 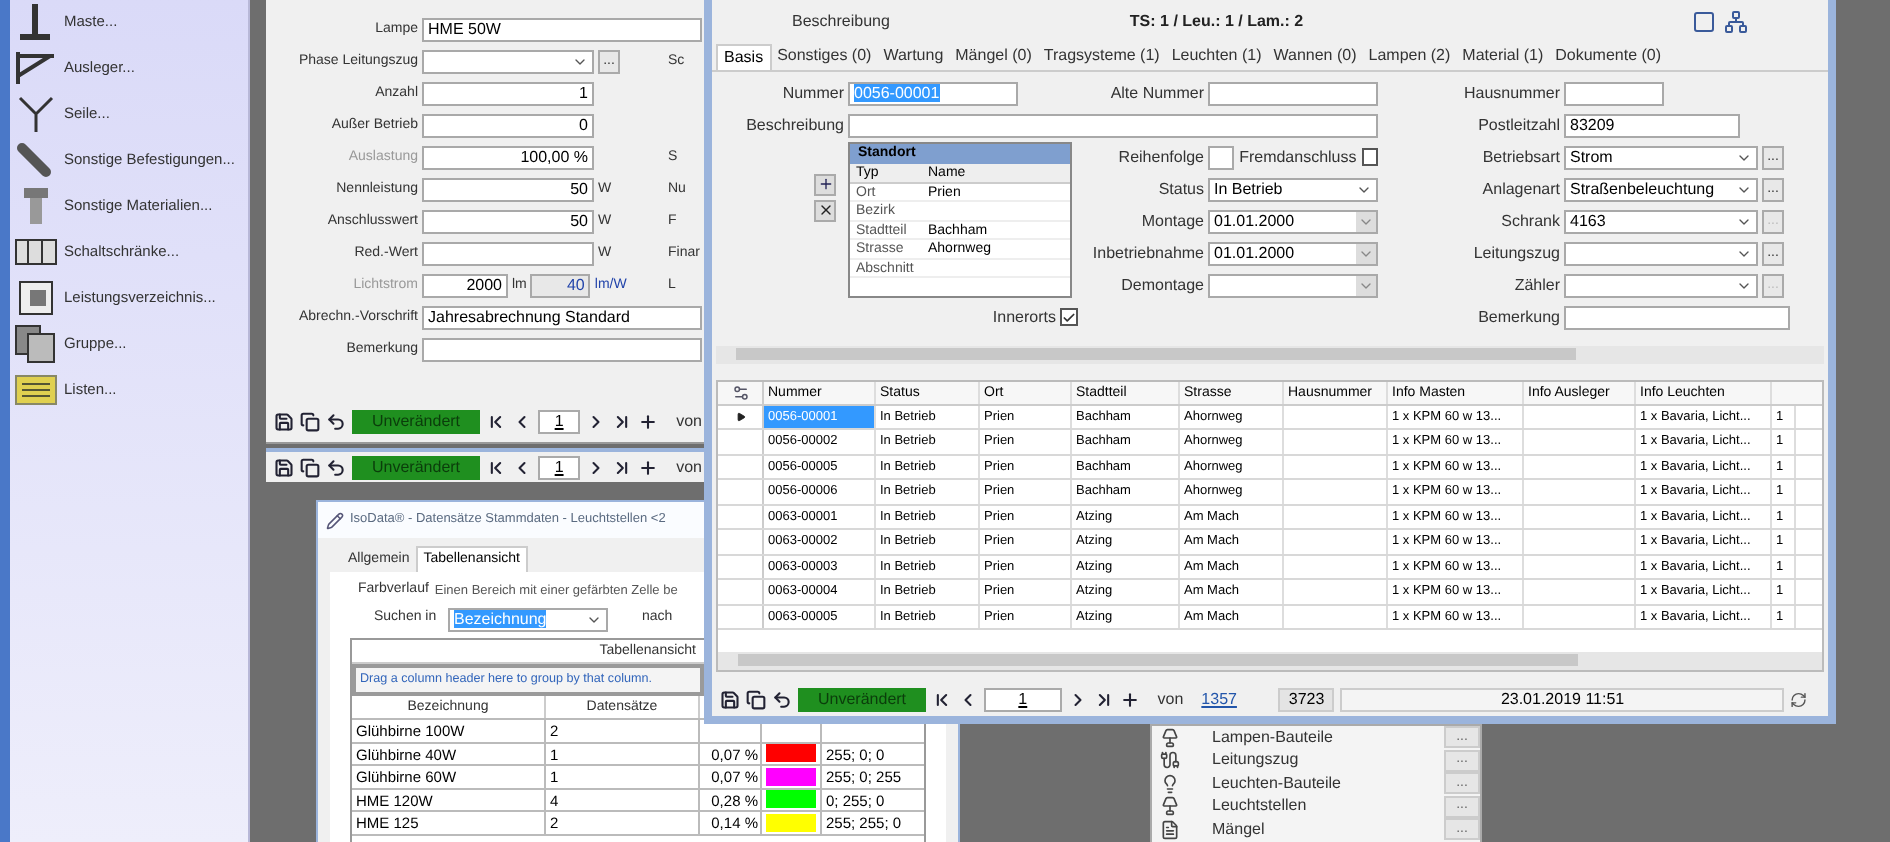 I want to click on checkbox-label: Innerorts, so click(x=1024, y=317).